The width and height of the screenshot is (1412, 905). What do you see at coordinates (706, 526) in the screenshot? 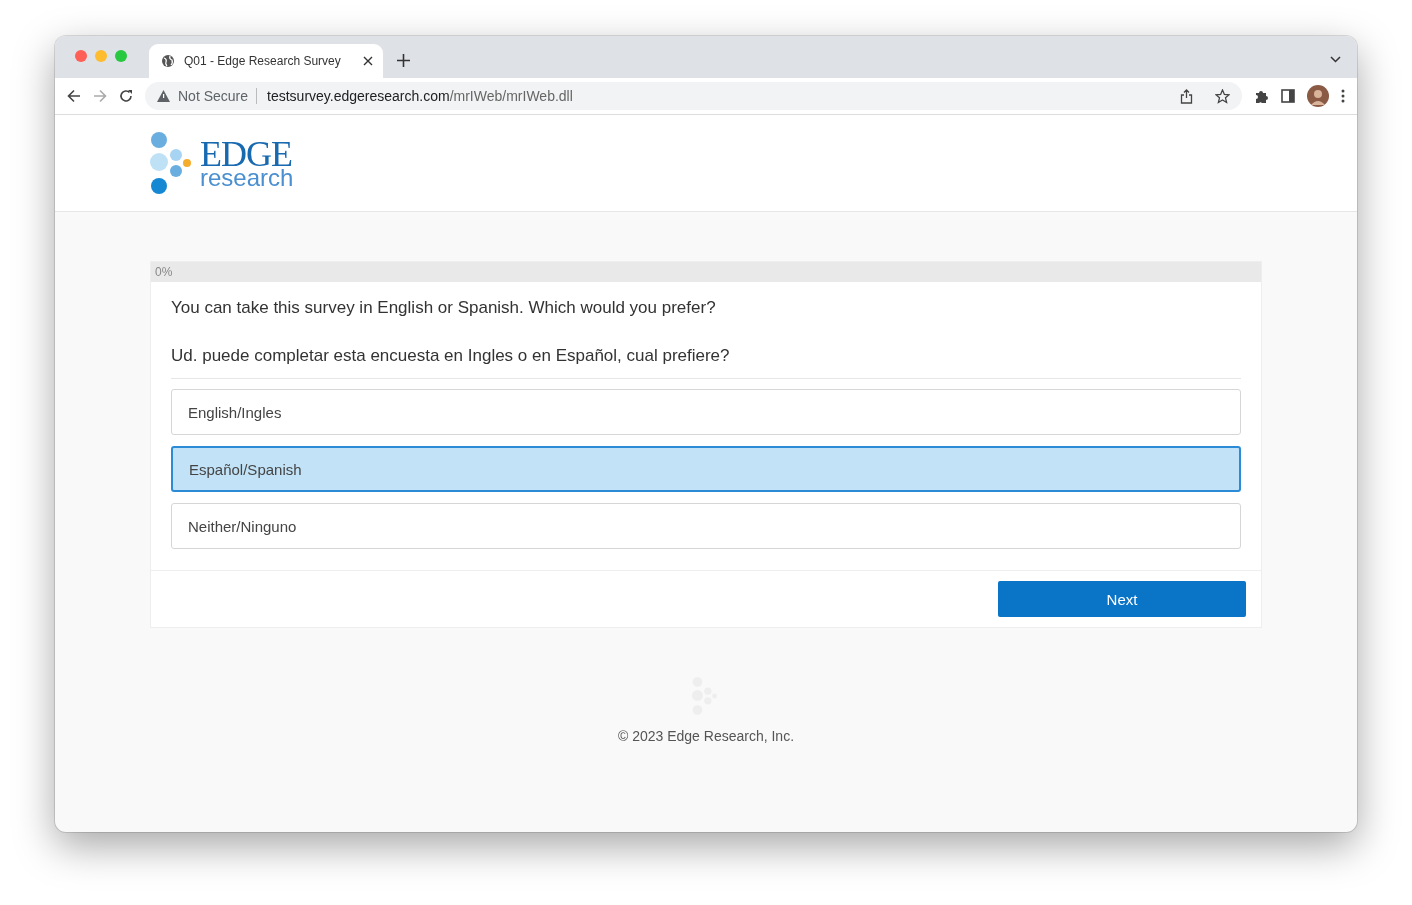
I see `answer-option: Neither/Ninguno` at bounding box center [706, 526].